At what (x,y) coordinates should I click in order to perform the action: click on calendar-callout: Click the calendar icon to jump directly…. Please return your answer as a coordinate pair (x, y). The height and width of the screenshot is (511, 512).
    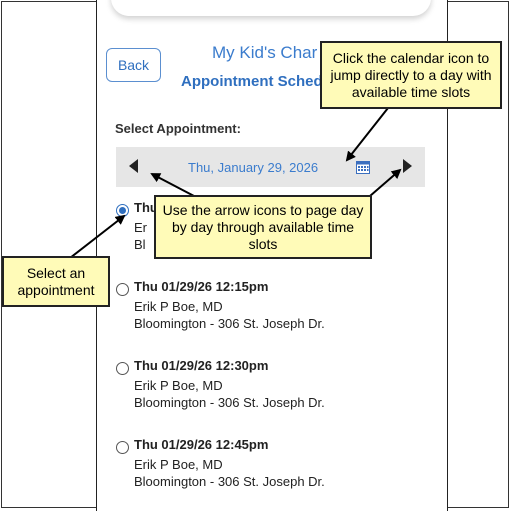
    Looking at the image, I should click on (411, 75).